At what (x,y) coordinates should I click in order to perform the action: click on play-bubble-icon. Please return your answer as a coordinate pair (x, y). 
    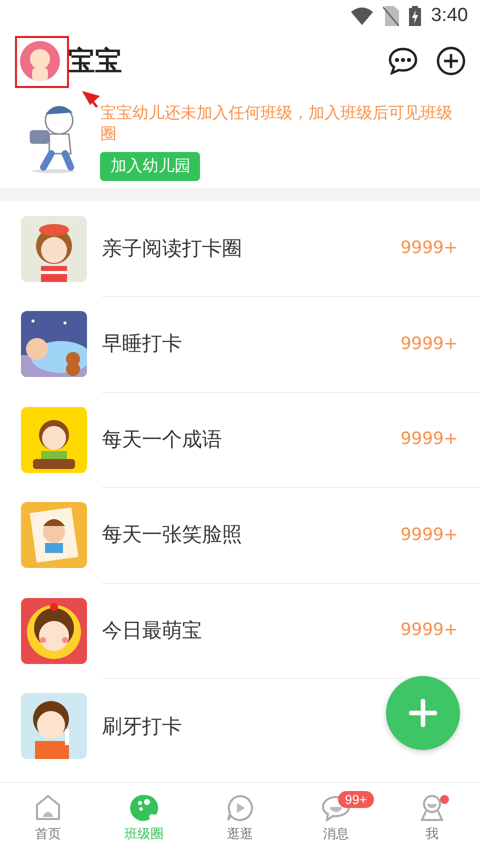
    Looking at the image, I should click on (240, 808).